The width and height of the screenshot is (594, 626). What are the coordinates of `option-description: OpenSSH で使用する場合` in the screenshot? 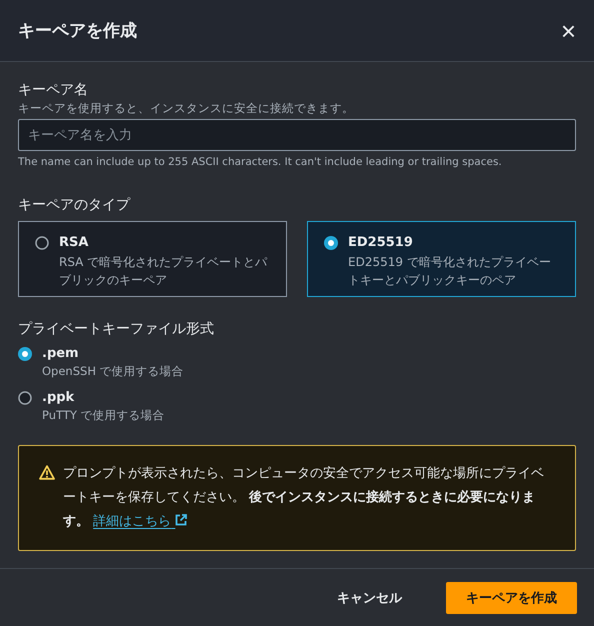 It's located at (113, 371).